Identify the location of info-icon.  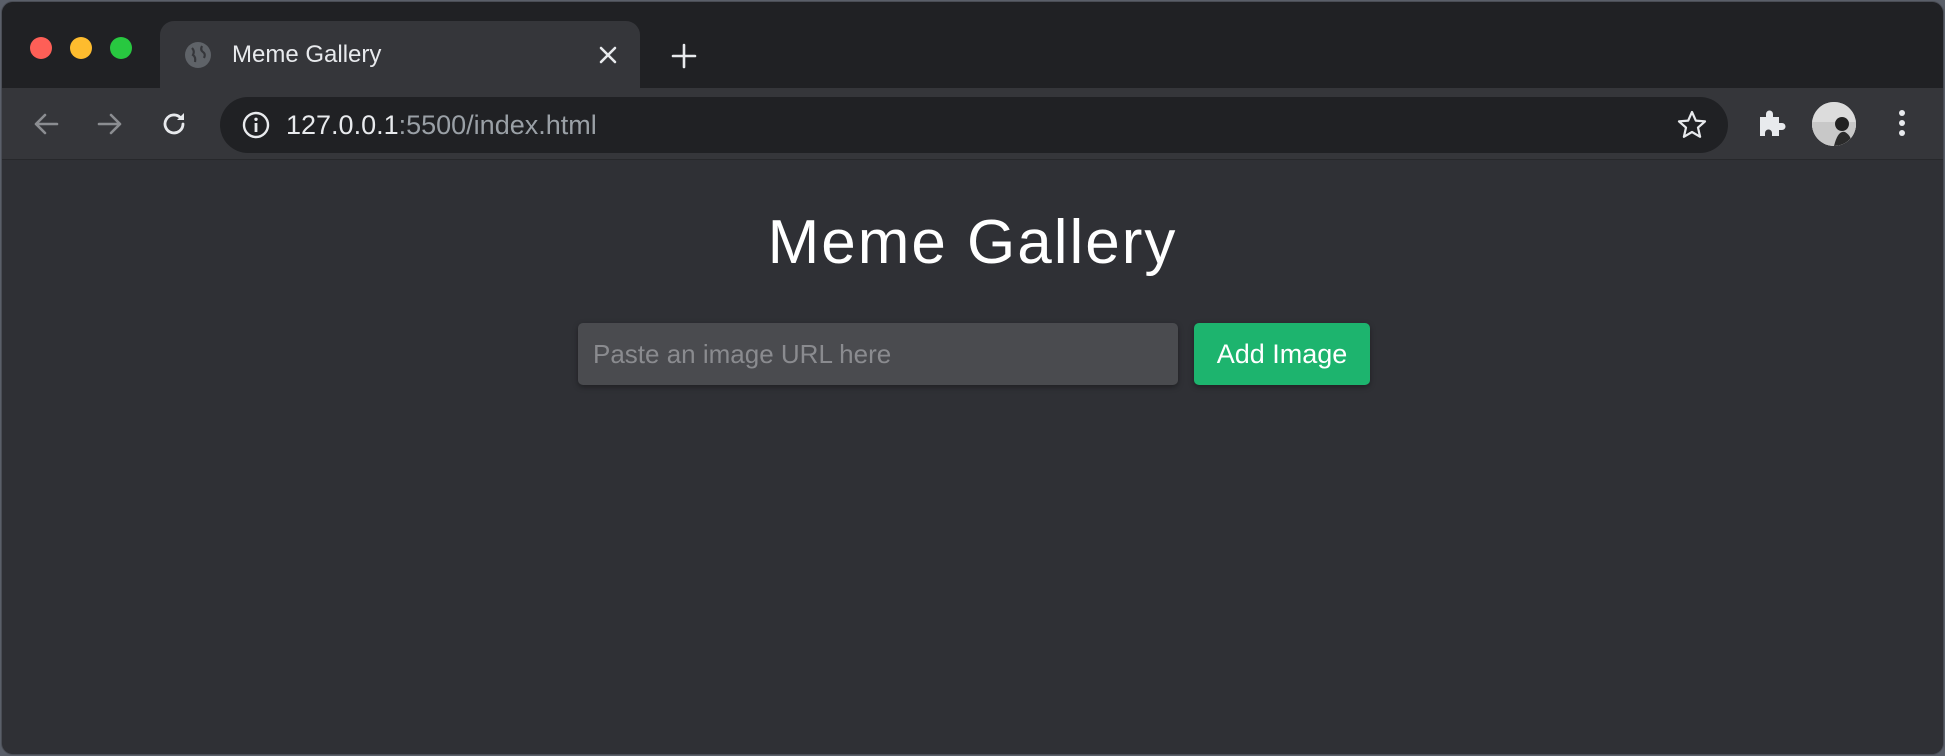
(256, 125).